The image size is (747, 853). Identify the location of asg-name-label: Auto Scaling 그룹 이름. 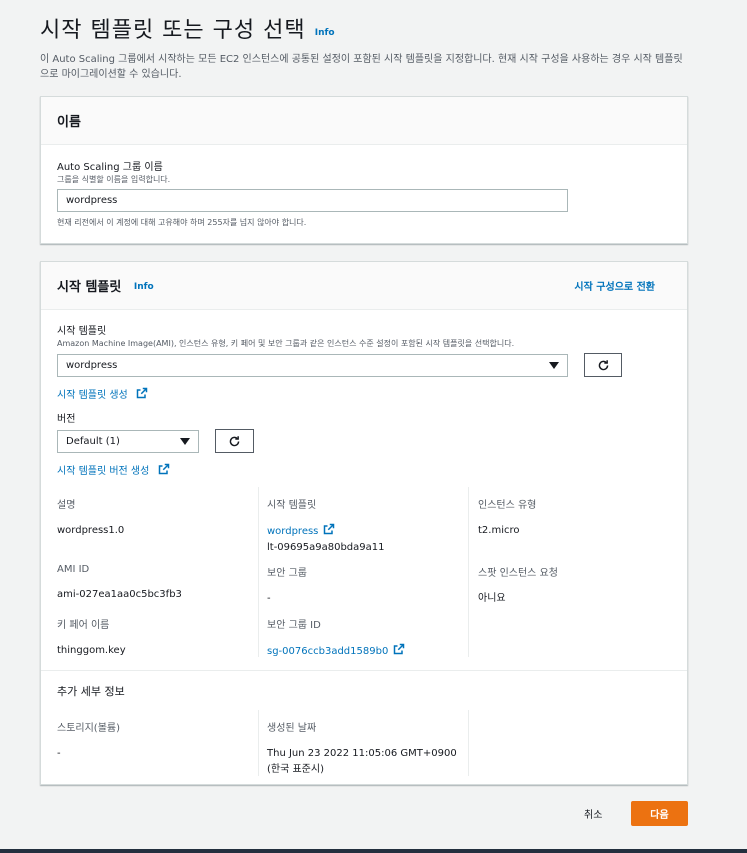
(110, 167).